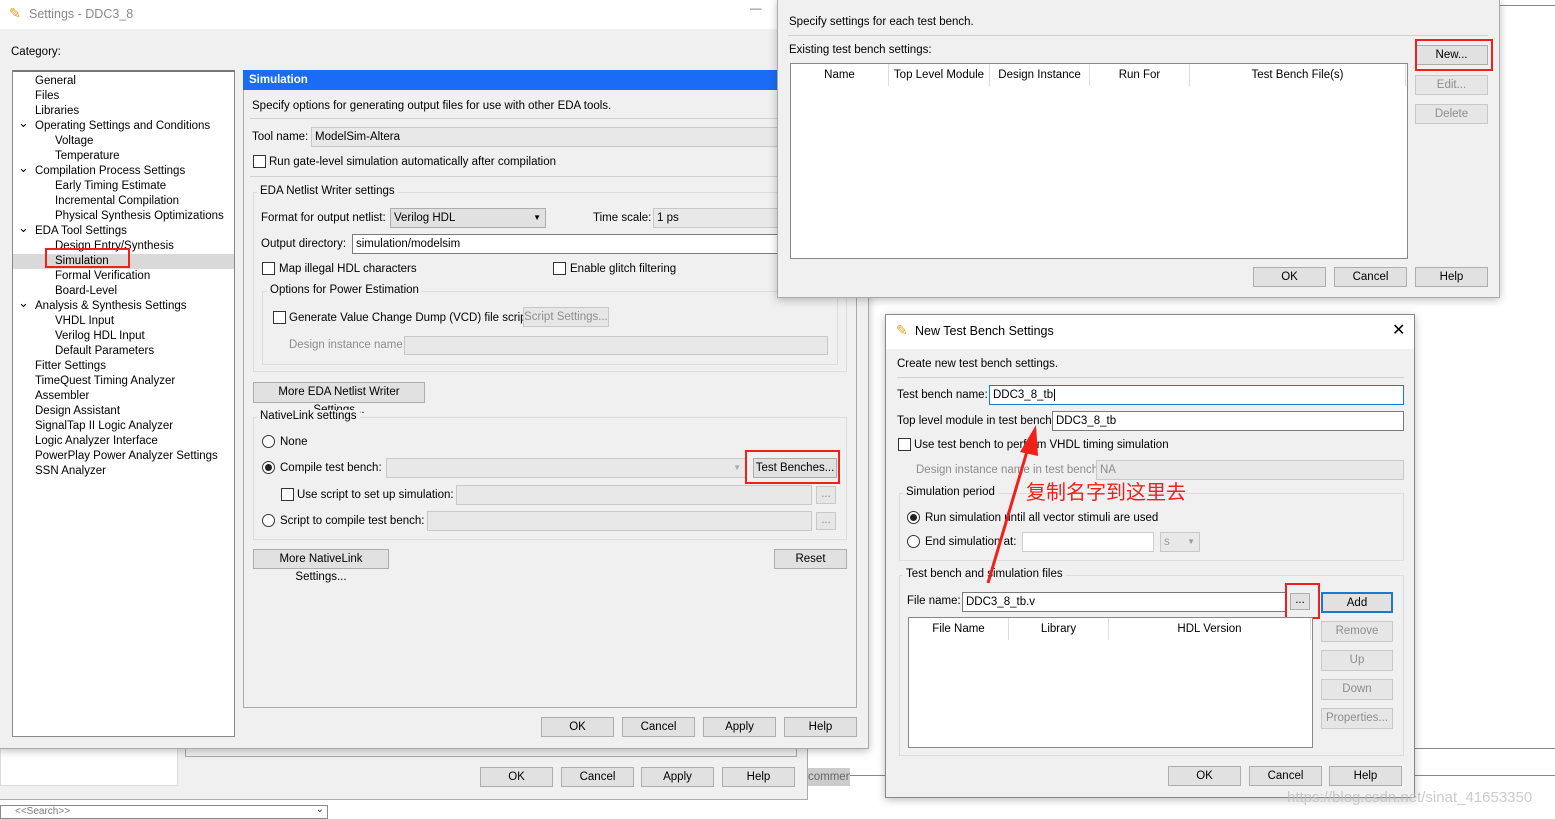  Describe the element at coordinates (1012, 504) in the screenshot. I see `annotation-arrow` at that location.